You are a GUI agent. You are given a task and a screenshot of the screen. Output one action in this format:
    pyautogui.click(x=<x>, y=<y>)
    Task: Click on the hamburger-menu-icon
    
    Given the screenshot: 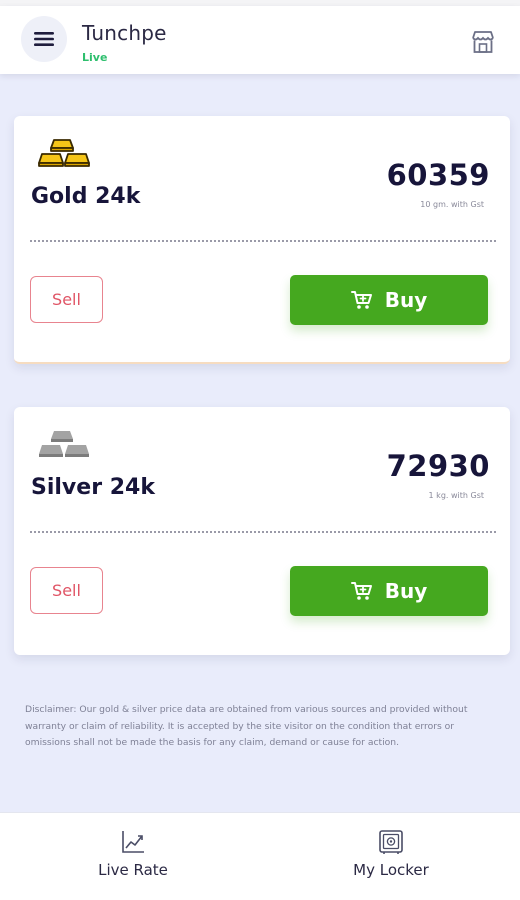 What is the action you would take?
    pyautogui.click(x=44, y=39)
    